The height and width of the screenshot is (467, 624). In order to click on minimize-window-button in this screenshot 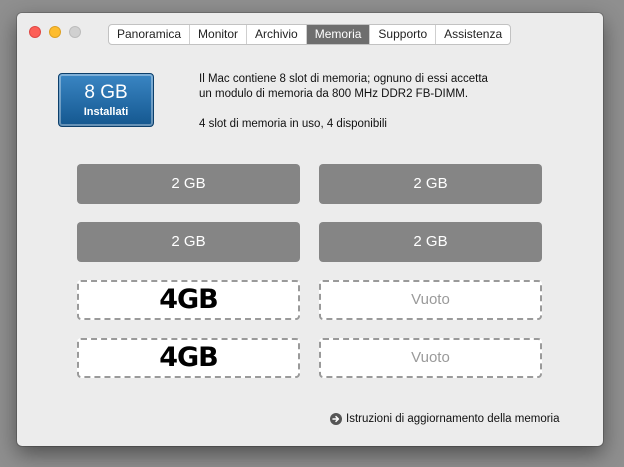, I will do `click(55, 32)`.